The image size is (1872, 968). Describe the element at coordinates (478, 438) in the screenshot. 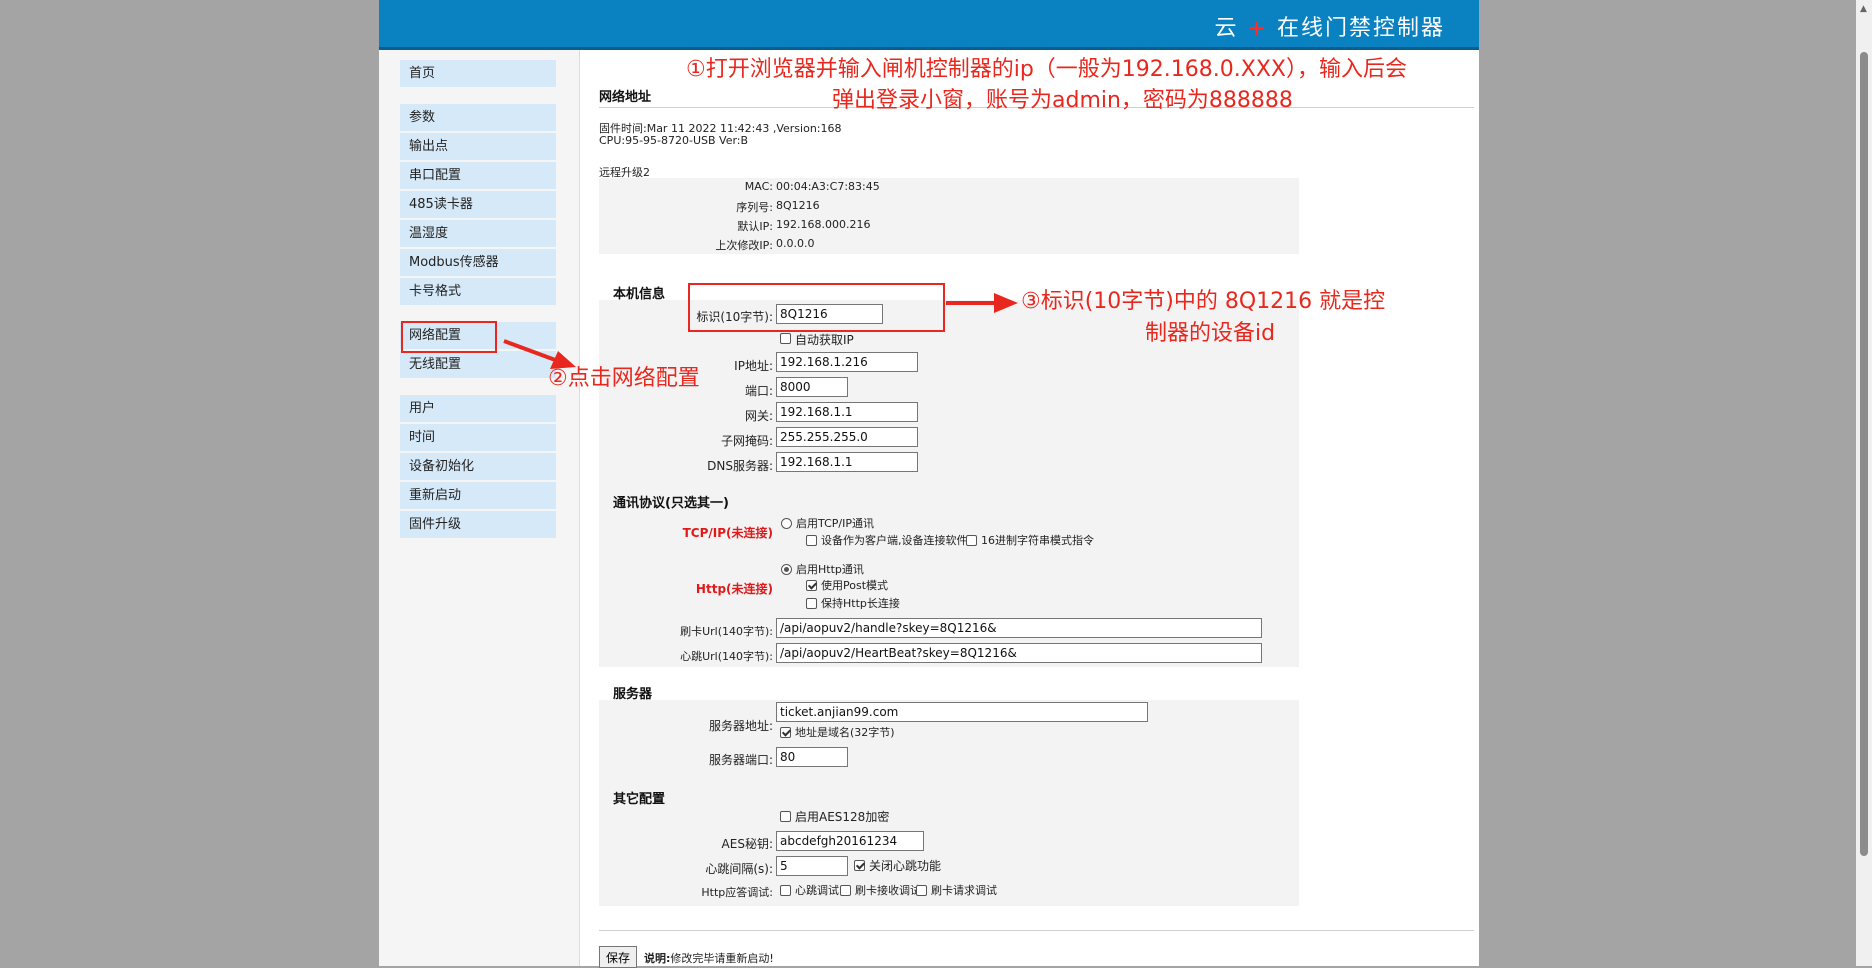

I see `sidebar-item-time: 时间` at that location.